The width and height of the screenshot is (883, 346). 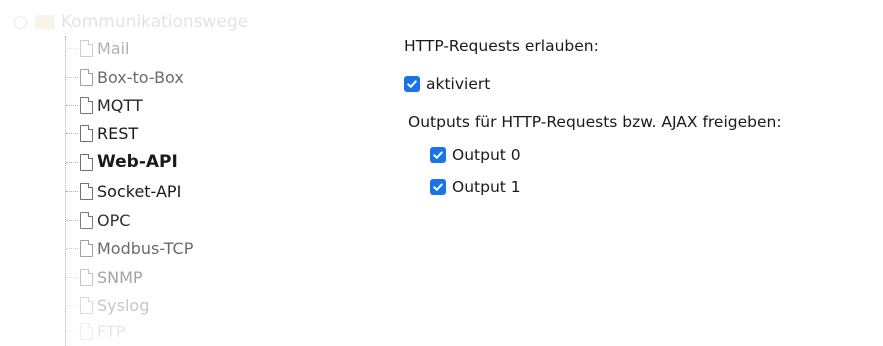 I want to click on http-requests-toggle: aktiviert, so click(x=447, y=84).